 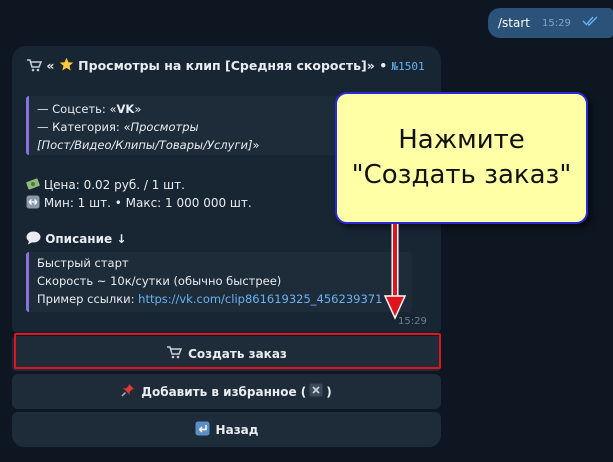 I want to click on add-favorite-suffix: ), so click(x=329, y=391).